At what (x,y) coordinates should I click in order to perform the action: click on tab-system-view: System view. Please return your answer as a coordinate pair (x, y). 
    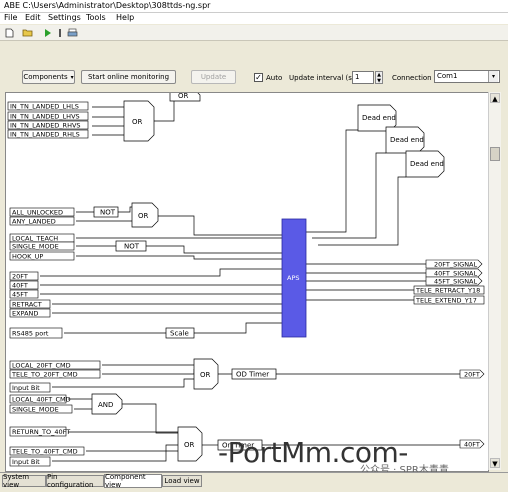
    Looking at the image, I should click on (24, 481).